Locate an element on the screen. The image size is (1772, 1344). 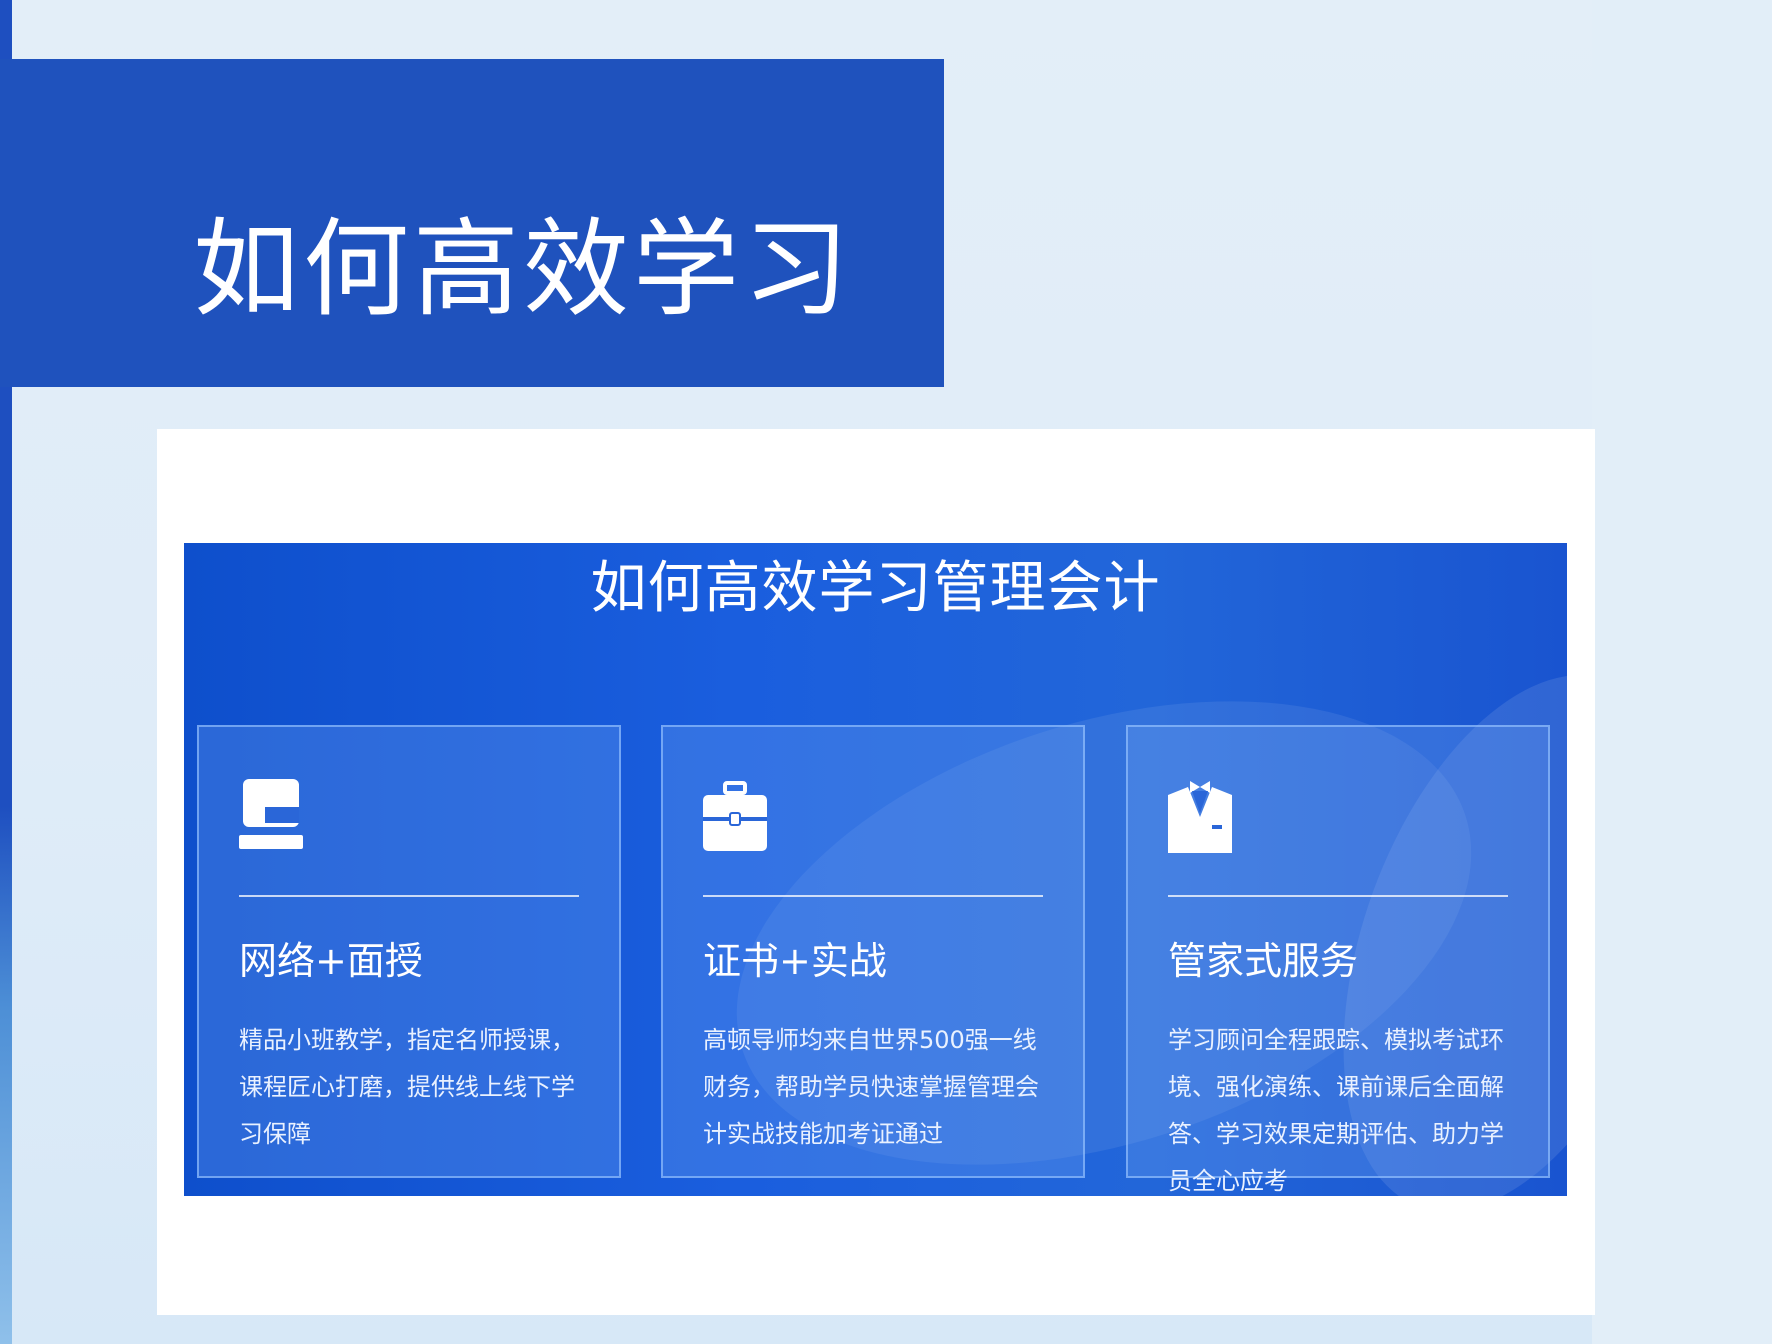
card-description: 高顿导师均来自世界500强一线财务，帮助学员快速掌握管理会计实战技能加考证通过 is located at coordinates (871, 1087).